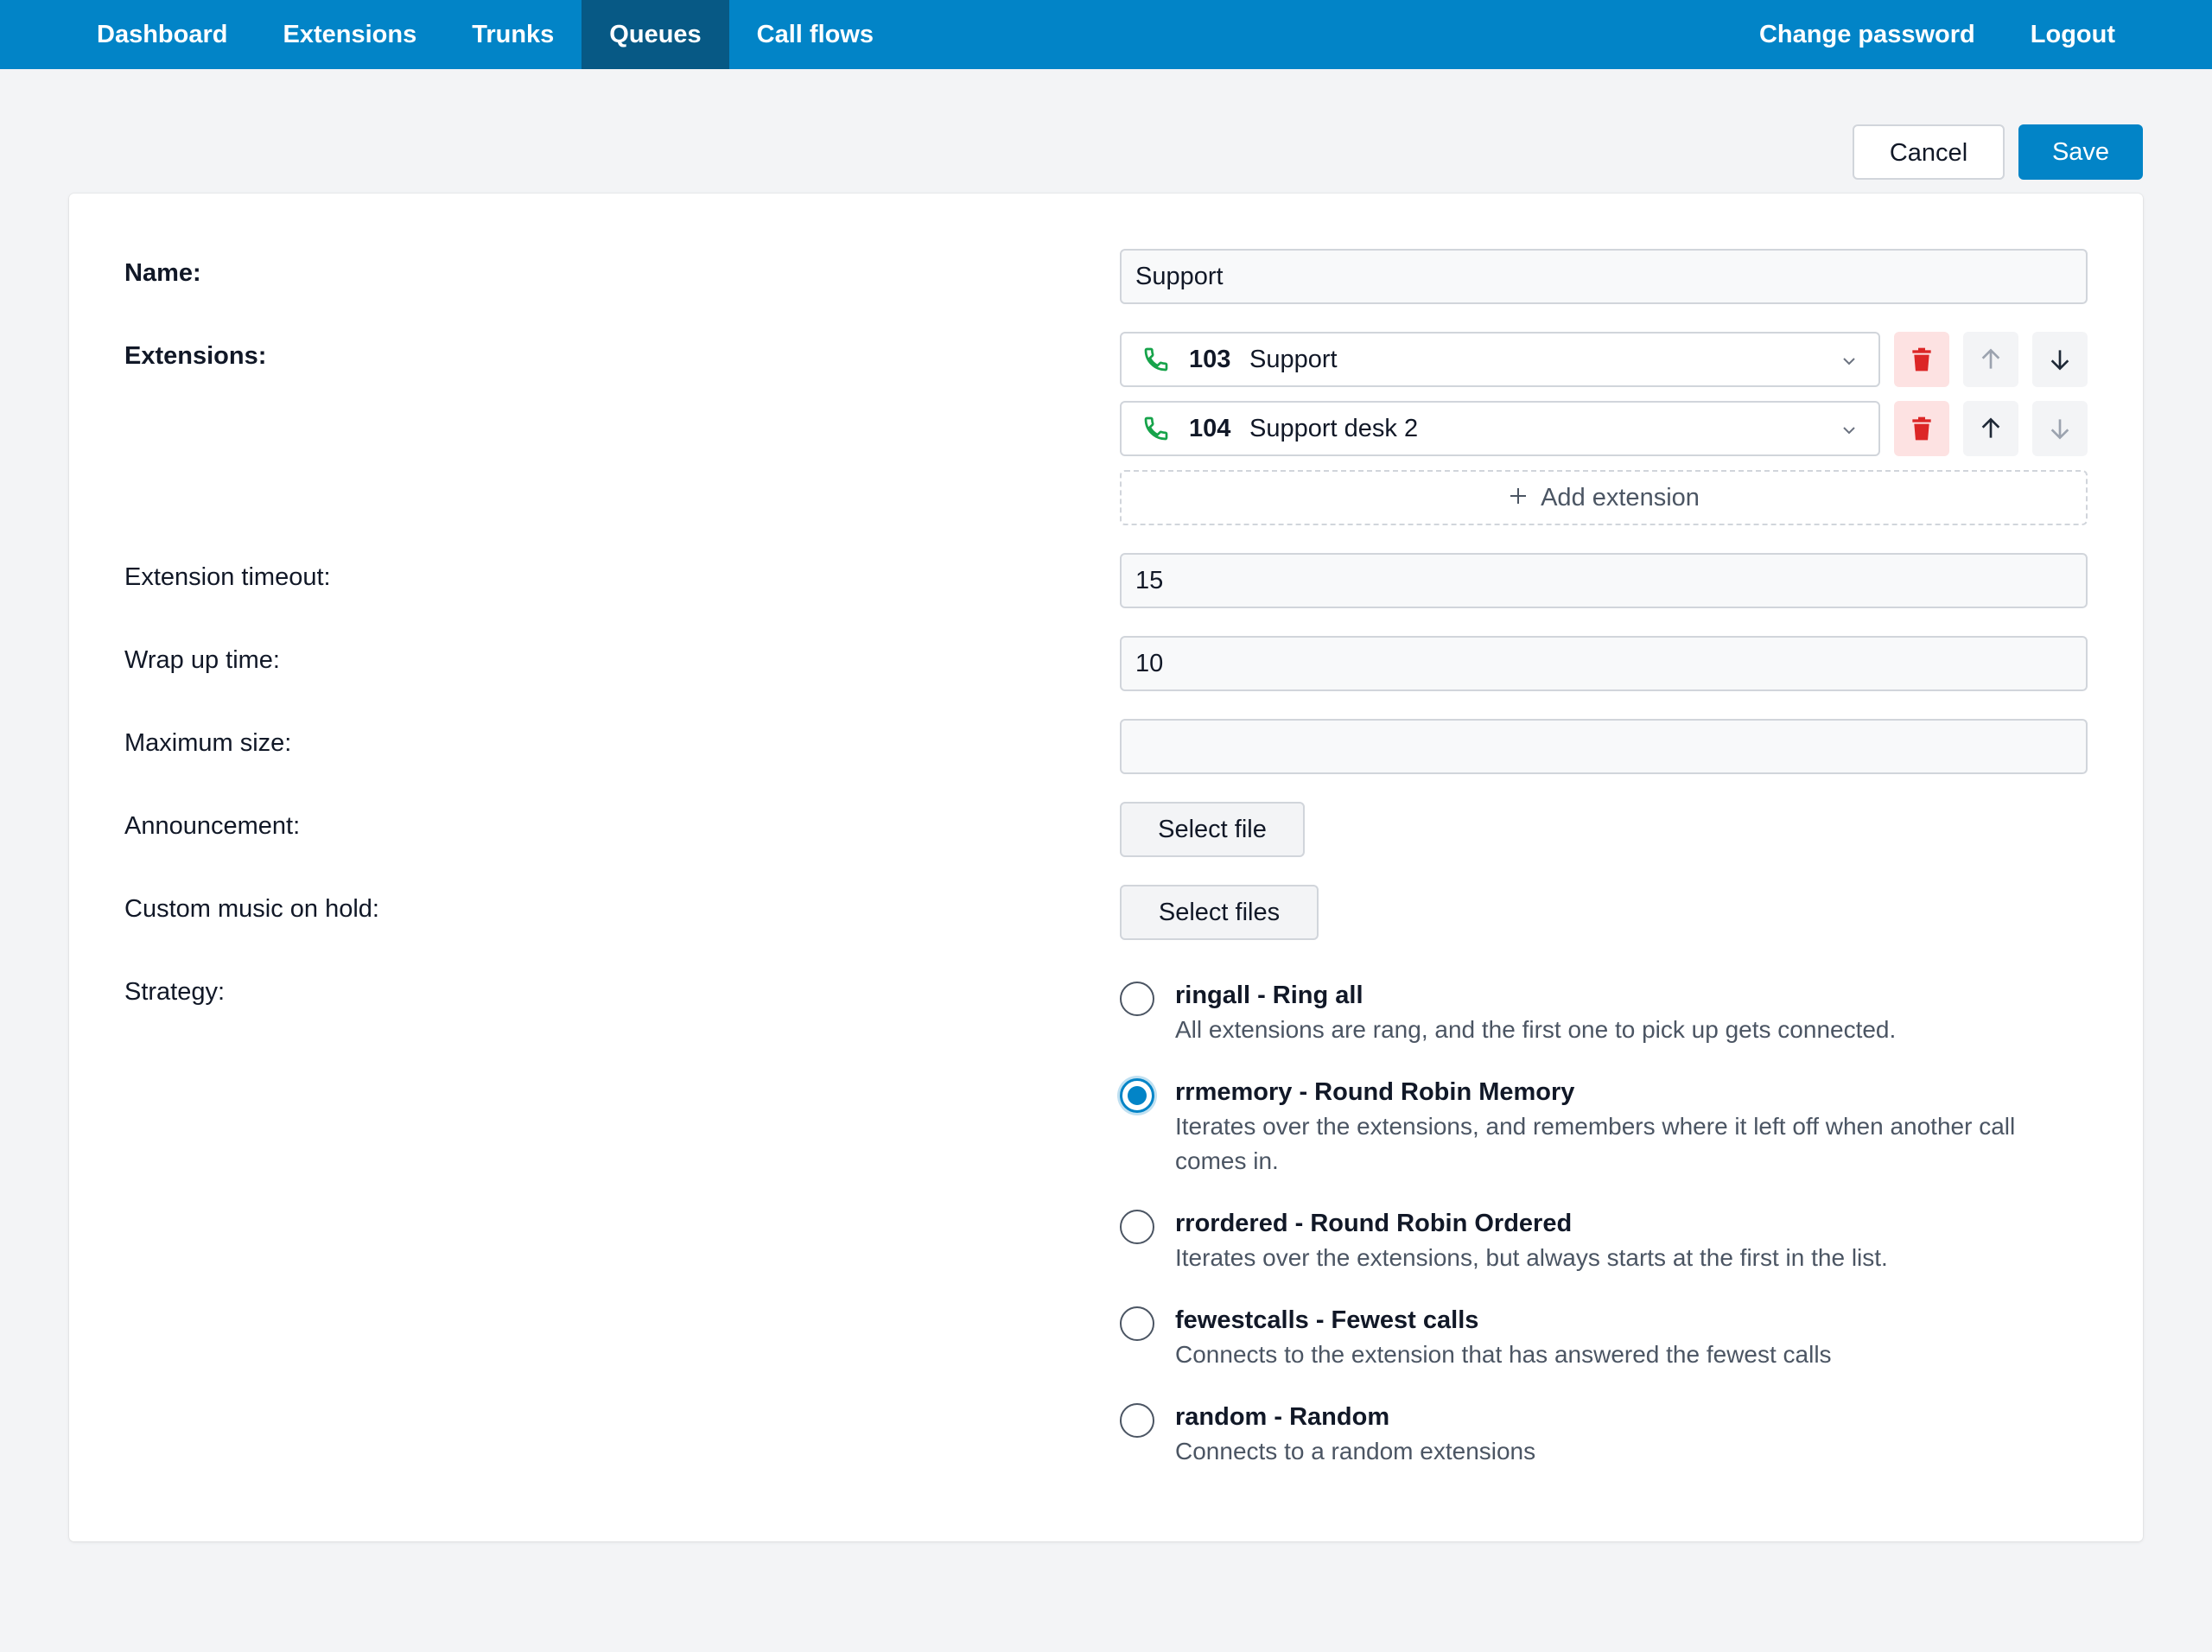 This screenshot has width=2212, height=1652. I want to click on nav-call-flows: Call flows, so click(815, 34).